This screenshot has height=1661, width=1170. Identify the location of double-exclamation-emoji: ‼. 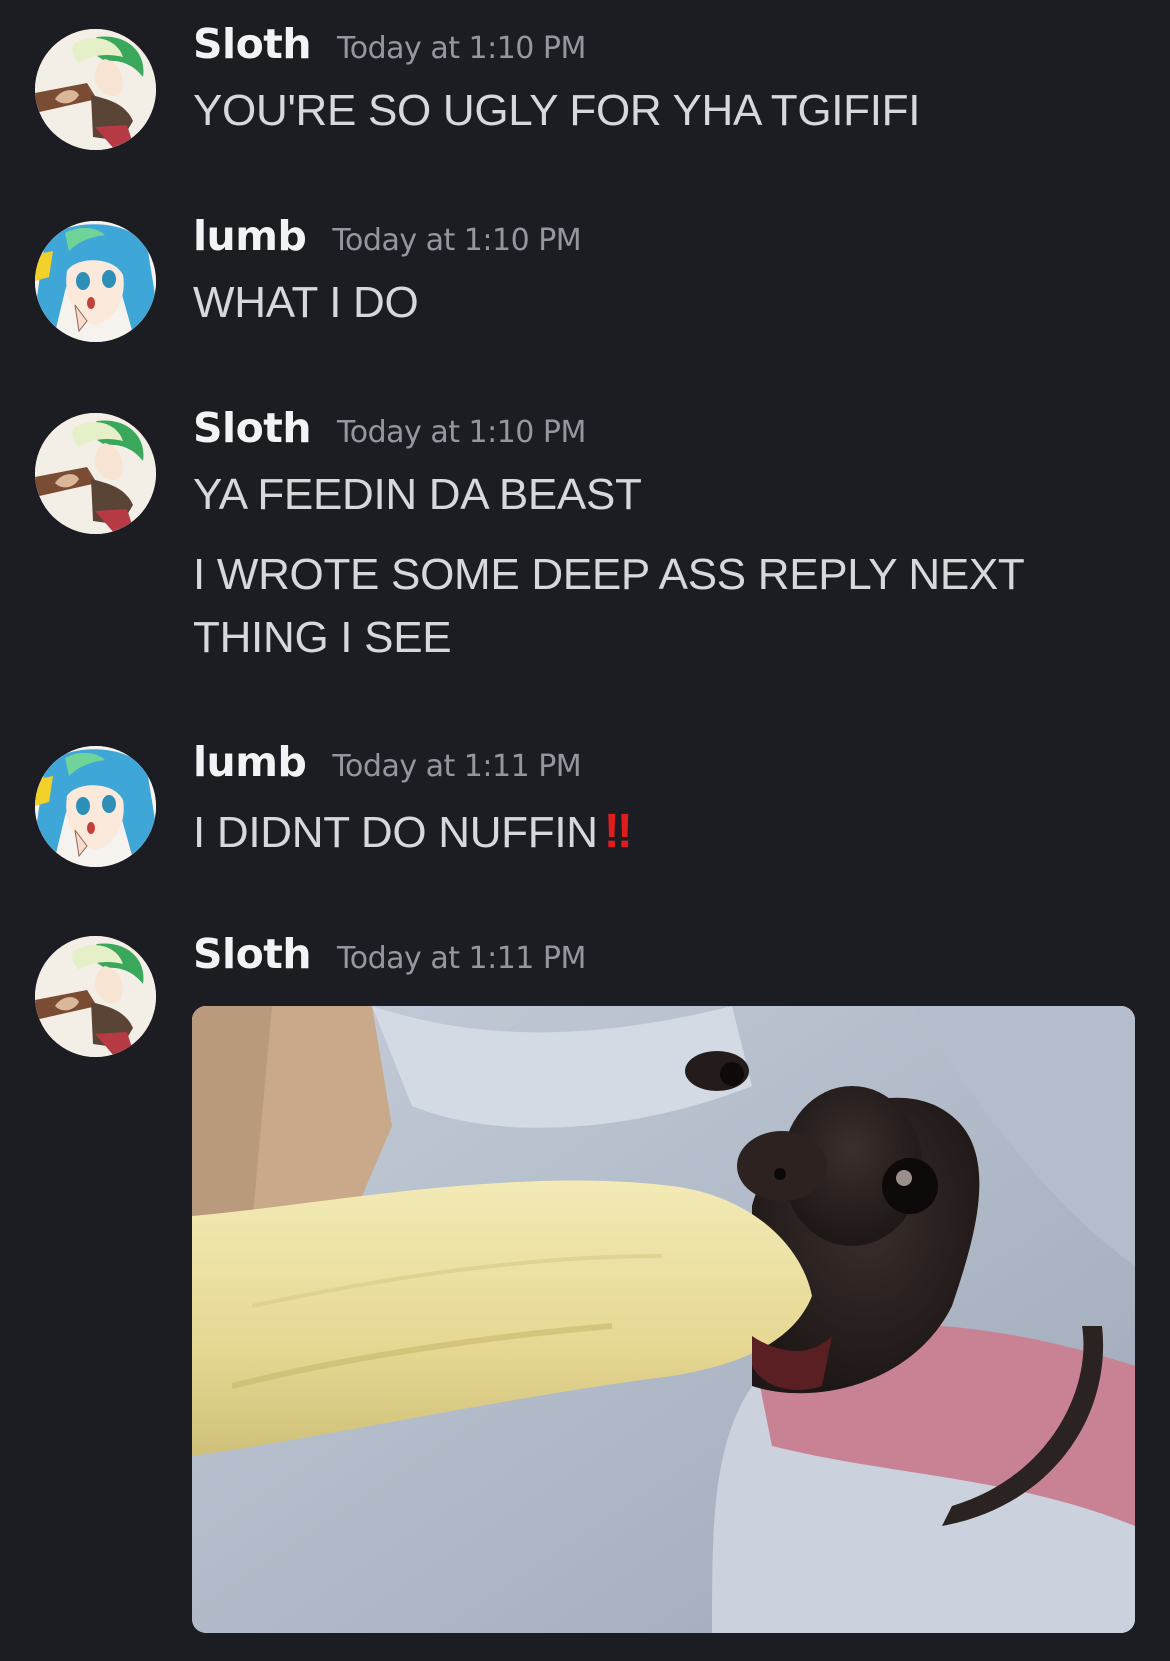
(618, 831).